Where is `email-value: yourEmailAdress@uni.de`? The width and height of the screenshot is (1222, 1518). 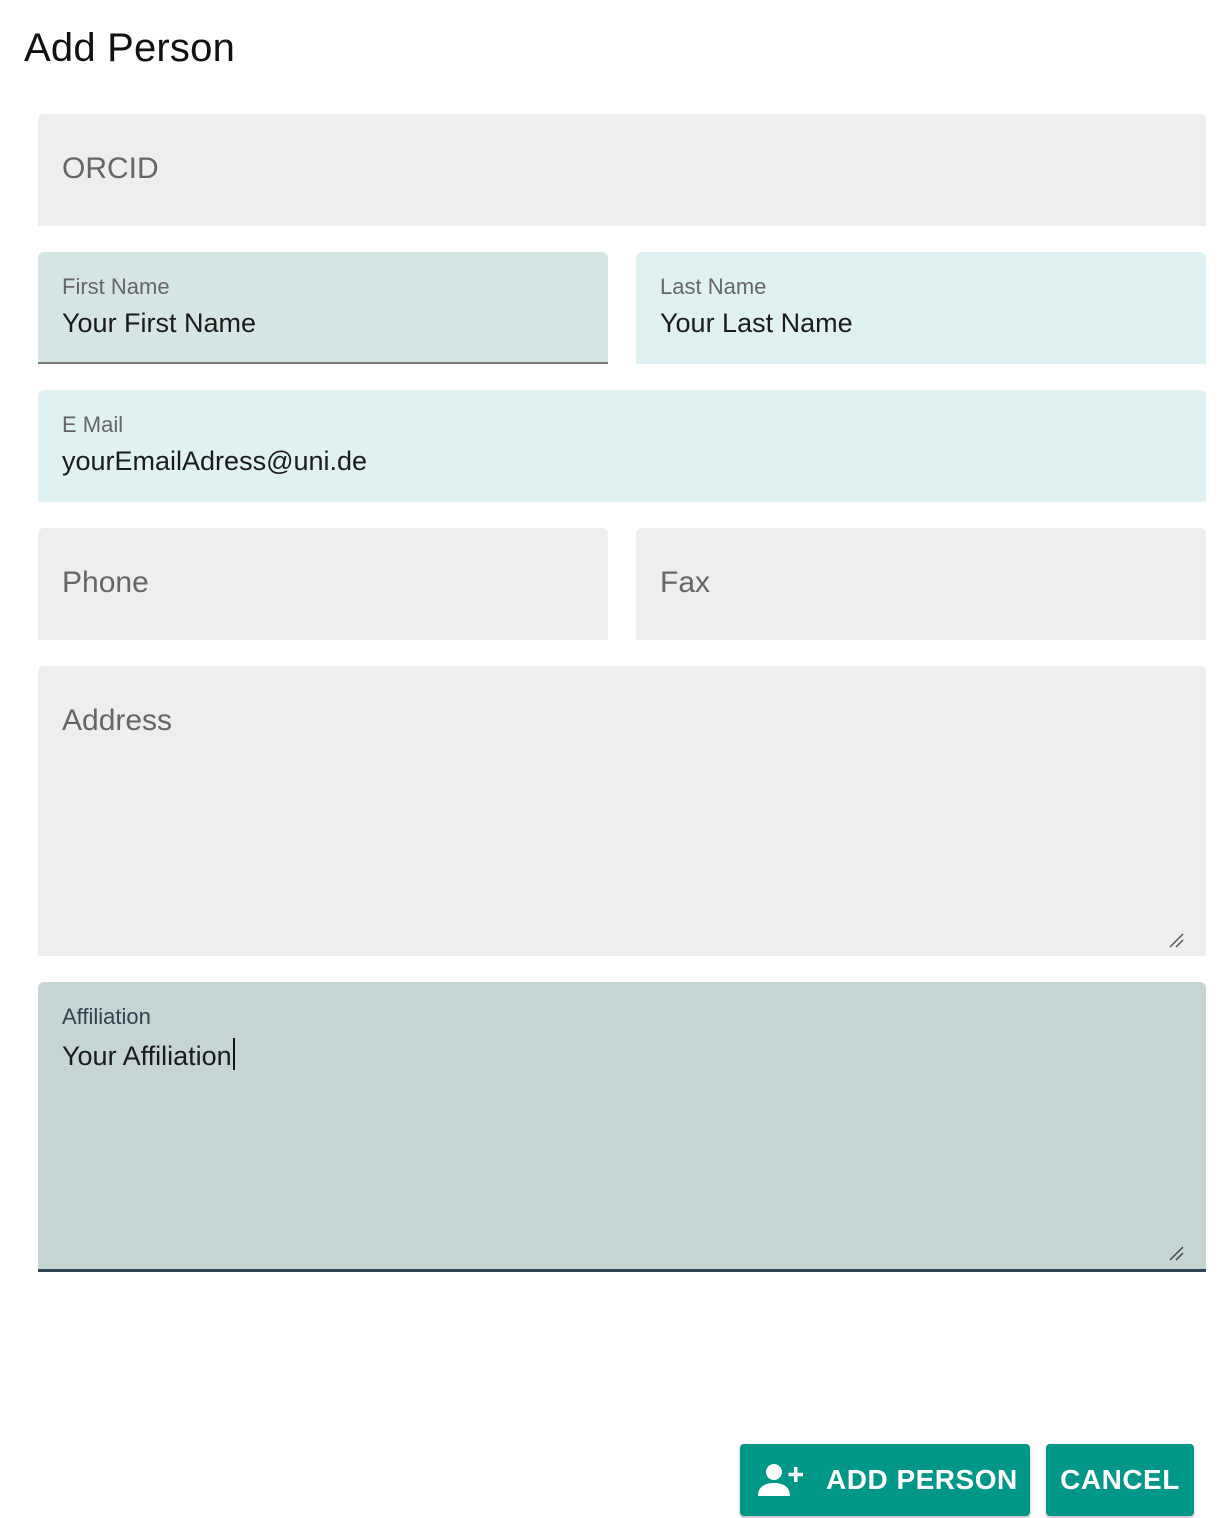 email-value: yourEmailAdress@uni.de is located at coordinates (215, 461).